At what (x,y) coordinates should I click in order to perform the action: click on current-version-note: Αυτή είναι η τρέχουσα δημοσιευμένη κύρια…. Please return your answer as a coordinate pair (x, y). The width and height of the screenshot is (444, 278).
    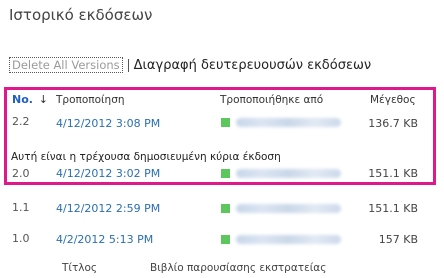
    Looking at the image, I should click on (146, 157).